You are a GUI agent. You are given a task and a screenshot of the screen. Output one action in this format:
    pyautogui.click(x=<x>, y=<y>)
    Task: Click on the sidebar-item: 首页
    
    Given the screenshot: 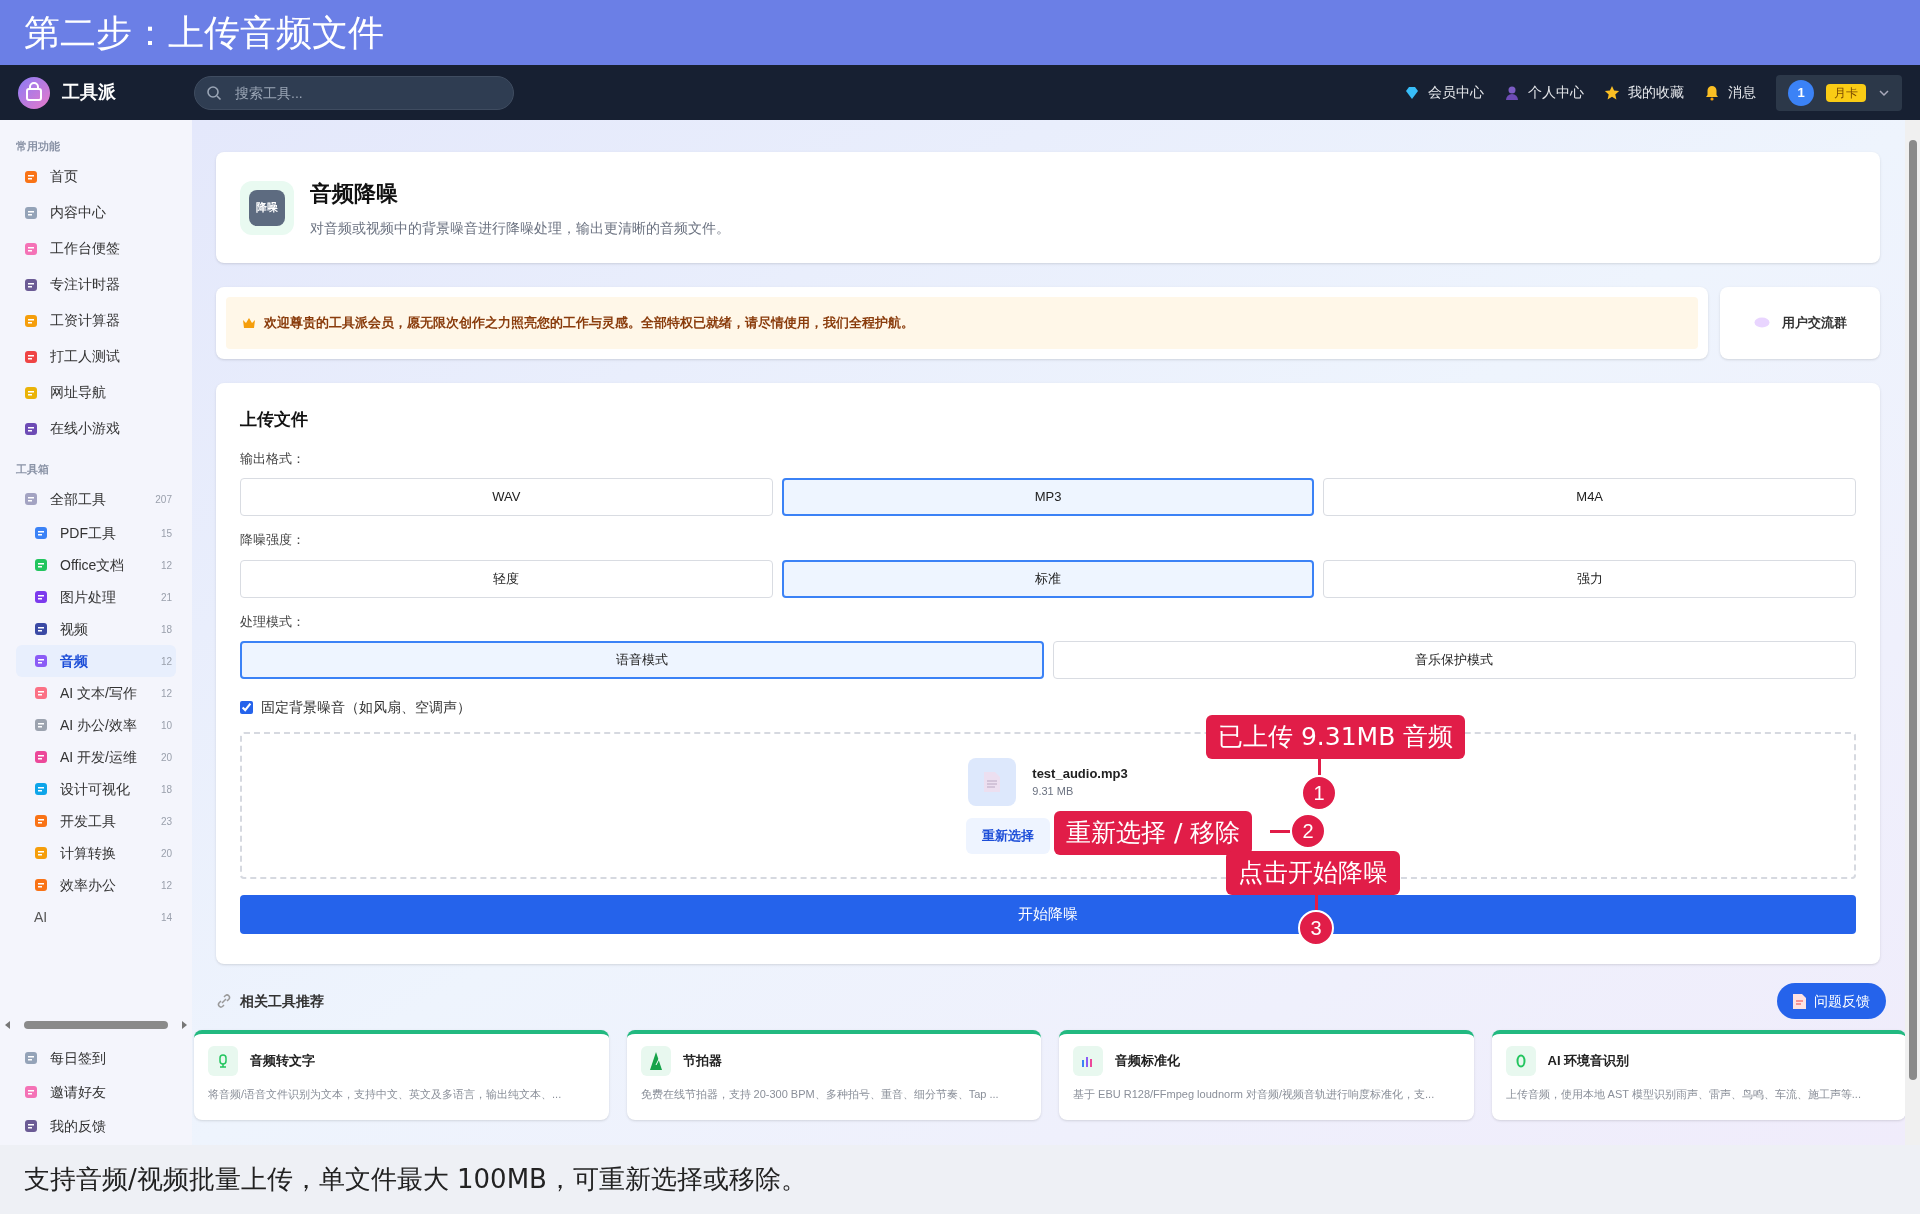 What is the action you would take?
    pyautogui.click(x=96, y=176)
    